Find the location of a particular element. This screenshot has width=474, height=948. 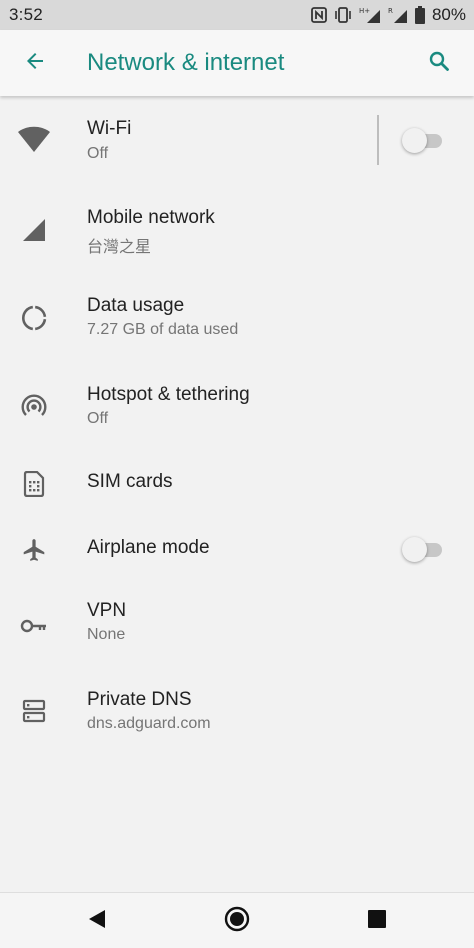

nav-home-button is located at coordinates (237, 921).